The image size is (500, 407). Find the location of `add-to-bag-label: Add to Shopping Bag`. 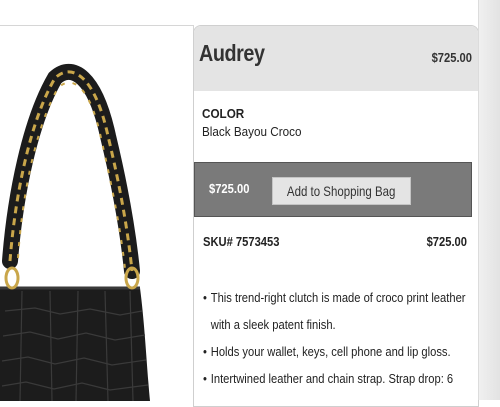

add-to-bag-label: Add to Shopping Bag is located at coordinates (341, 191).